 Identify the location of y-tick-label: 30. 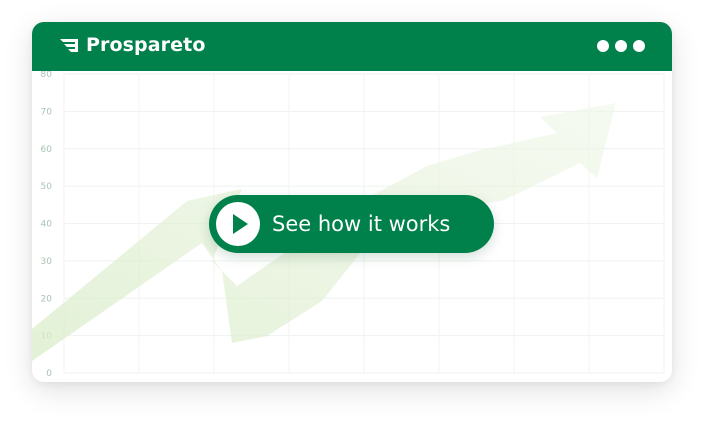
(47, 262).